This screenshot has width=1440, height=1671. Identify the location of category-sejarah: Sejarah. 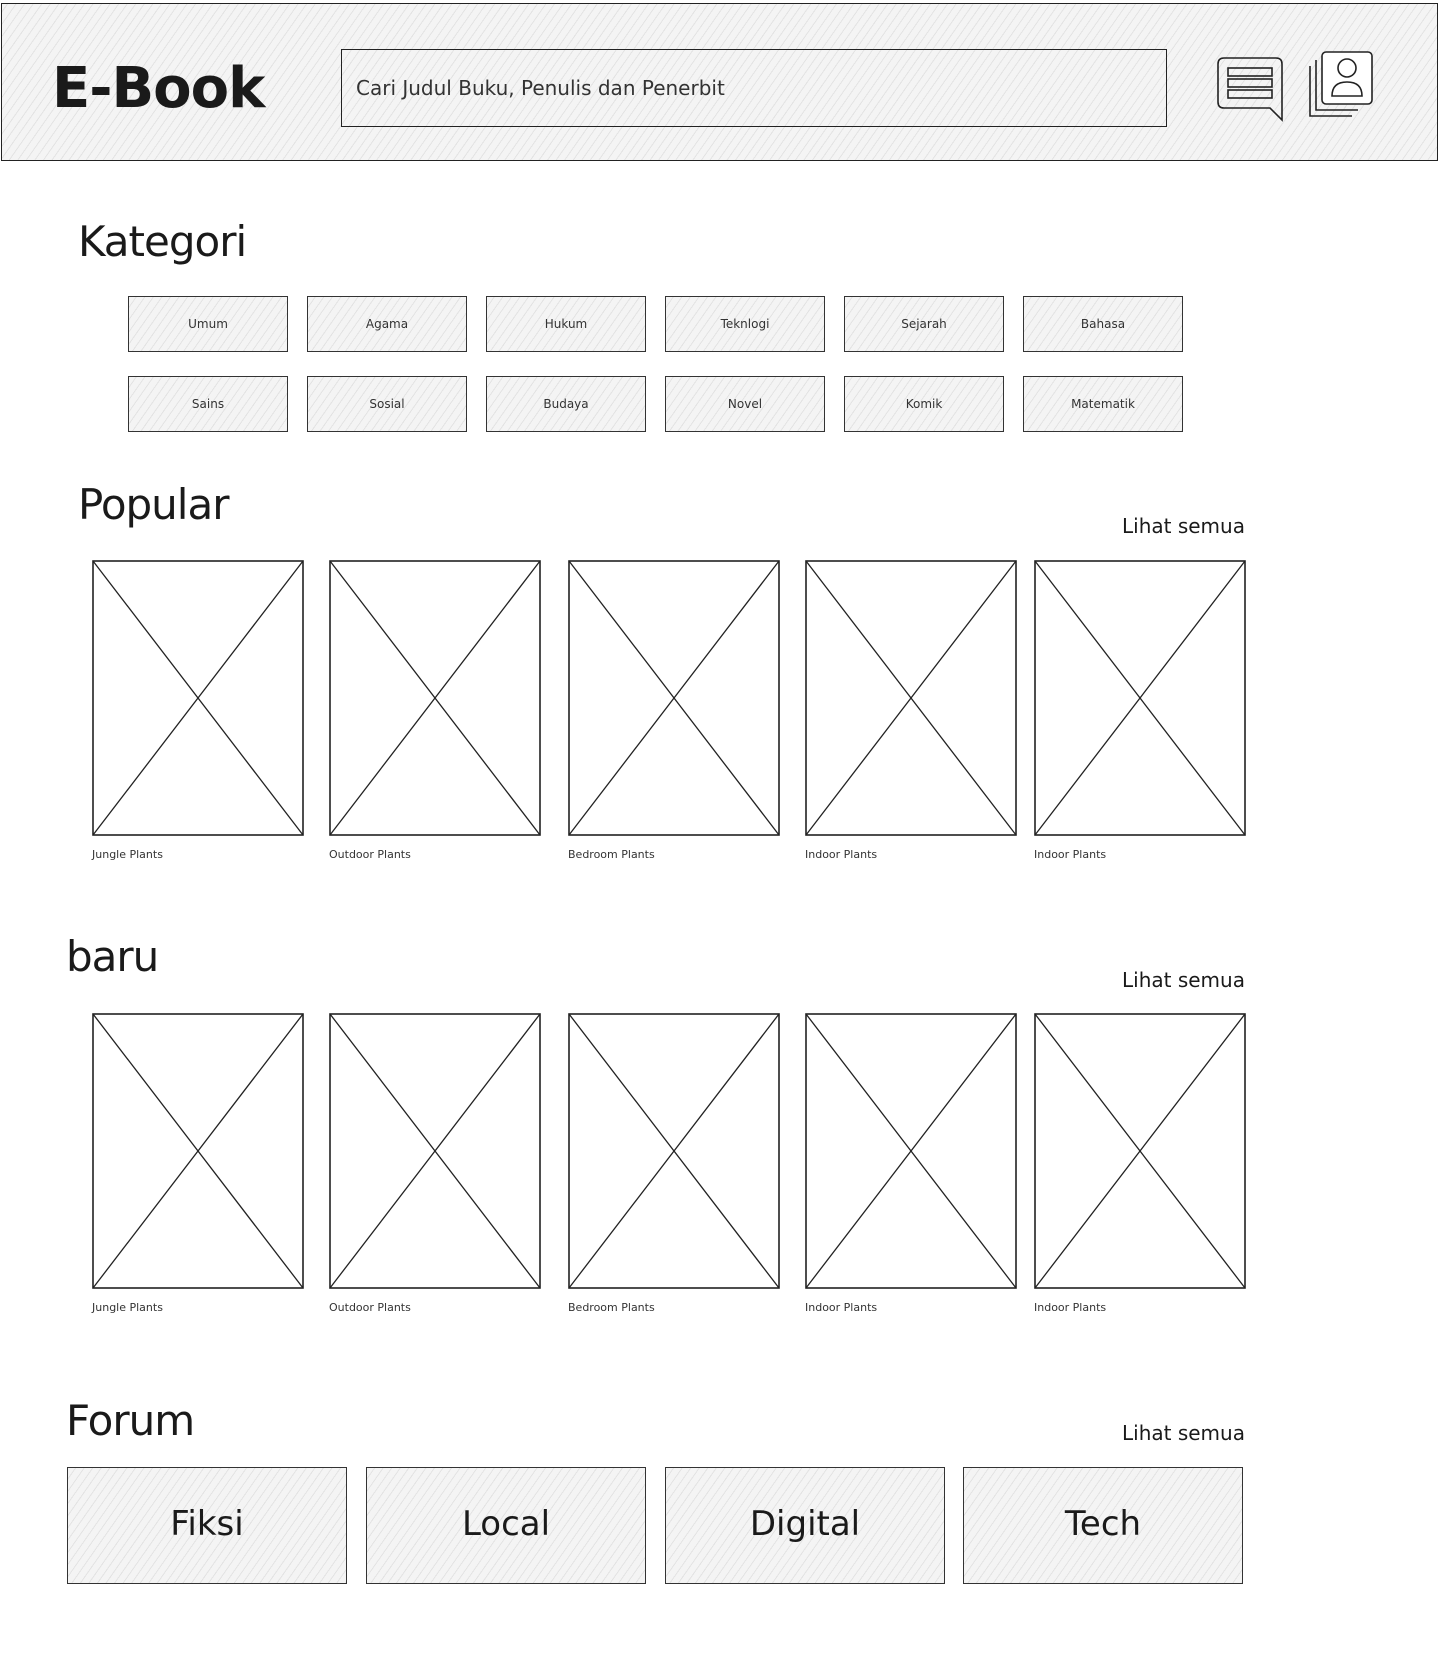
(924, 324).